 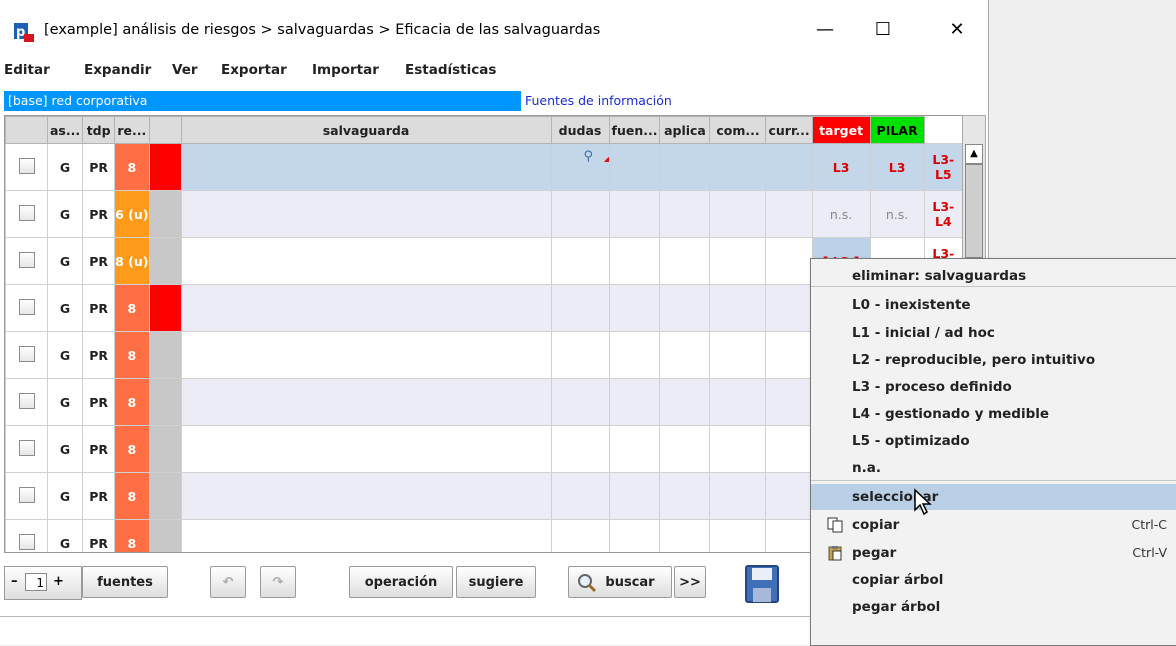 What do you see at coordinates (974, 211) in the screenshot?
I see `scroll-thumb` at bounding box center [974, 211].